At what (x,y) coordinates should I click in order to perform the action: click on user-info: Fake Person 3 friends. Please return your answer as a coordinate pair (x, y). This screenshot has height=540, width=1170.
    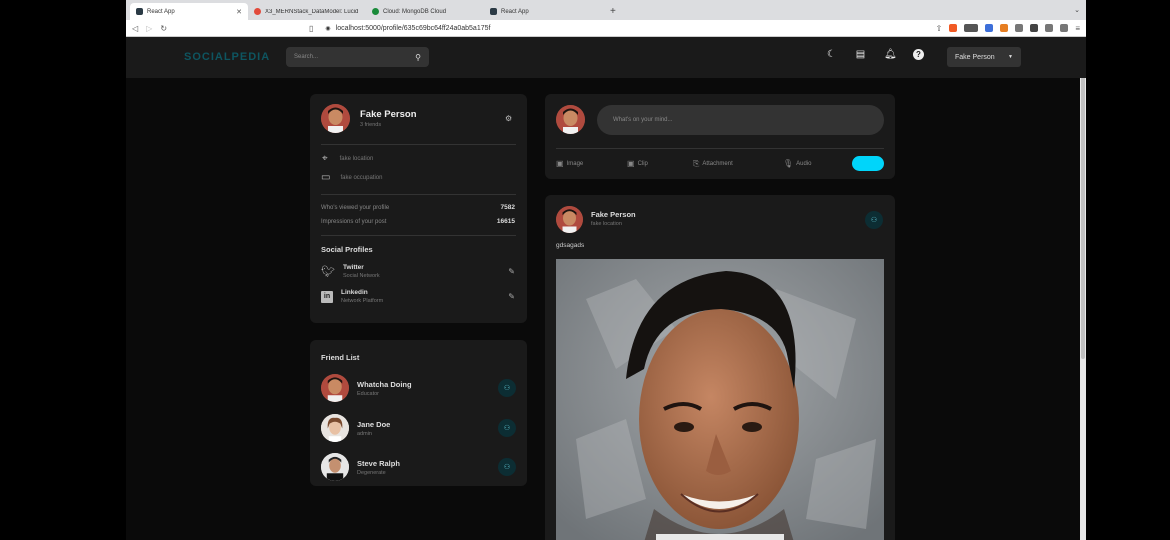
    Looking at the image, I should click on (388, 118).